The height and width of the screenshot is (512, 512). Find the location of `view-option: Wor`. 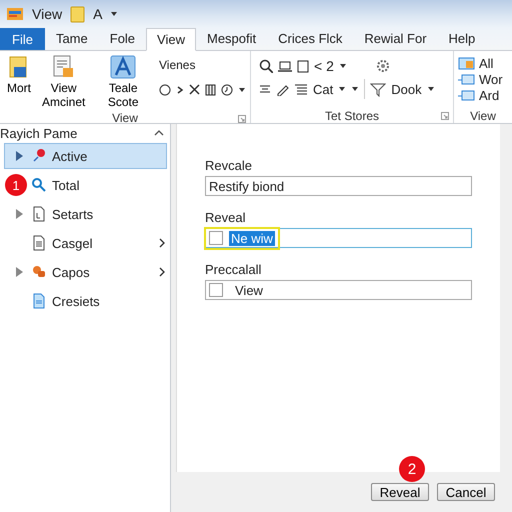

view-option: Wor is located at coordinates (491, 79).